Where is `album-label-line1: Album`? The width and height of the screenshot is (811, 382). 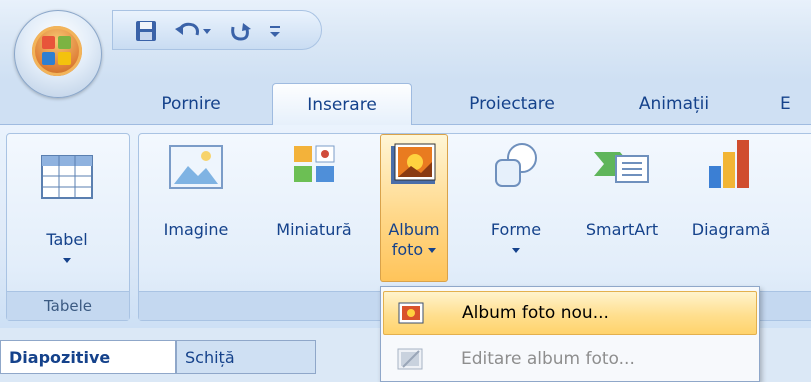
album-label-line1: Album is located at coordinates (414, 229).